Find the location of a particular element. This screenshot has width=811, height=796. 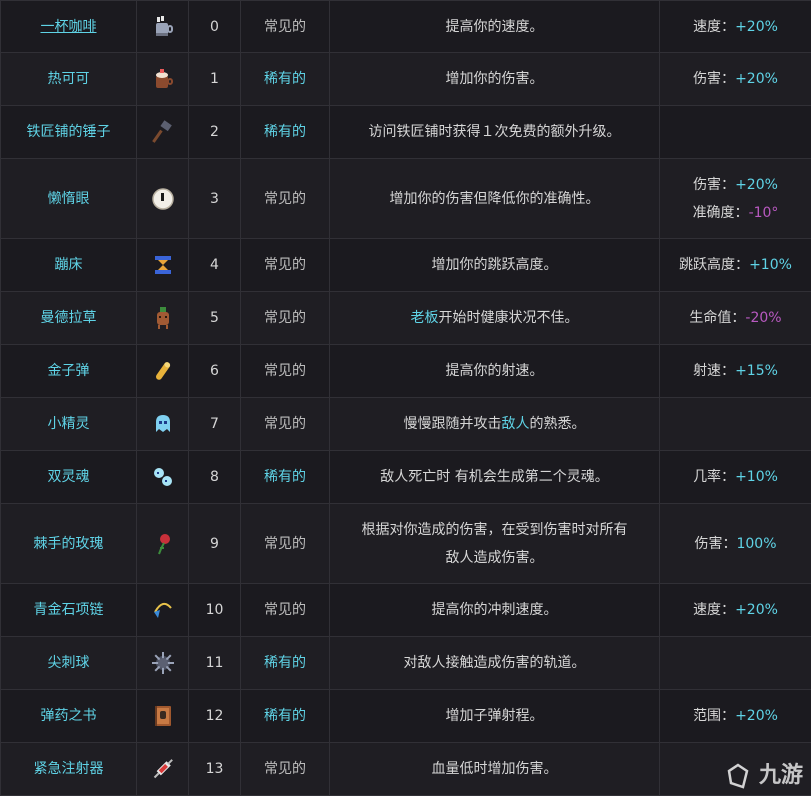

rose-icon is located at coordinates (163, 544).